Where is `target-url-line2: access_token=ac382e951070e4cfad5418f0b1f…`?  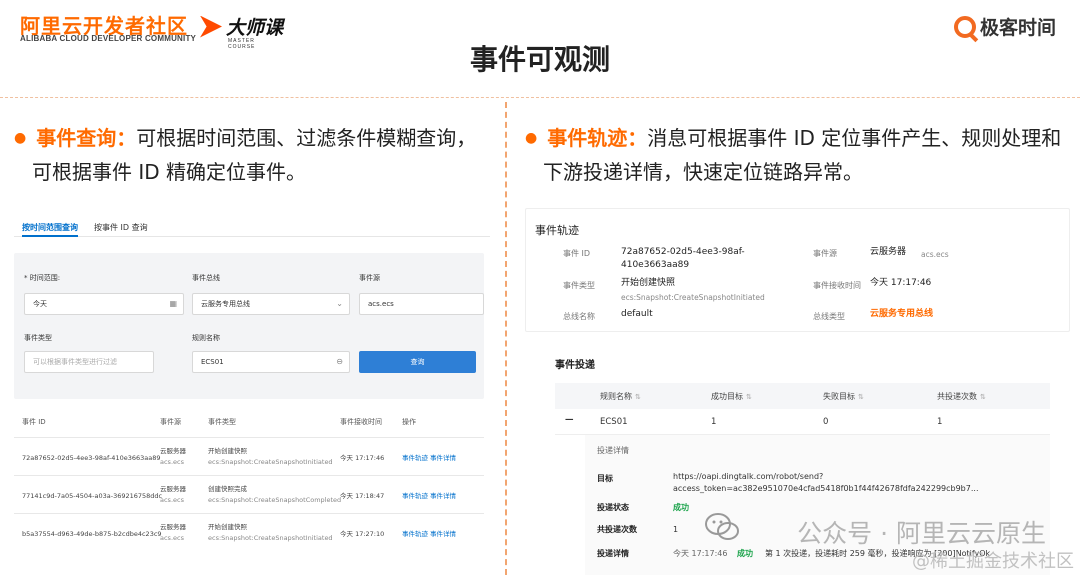 target-url-line2: access_token=ac382e951070e4cfad5418f0b1f… is located at coordinates (826, 488).